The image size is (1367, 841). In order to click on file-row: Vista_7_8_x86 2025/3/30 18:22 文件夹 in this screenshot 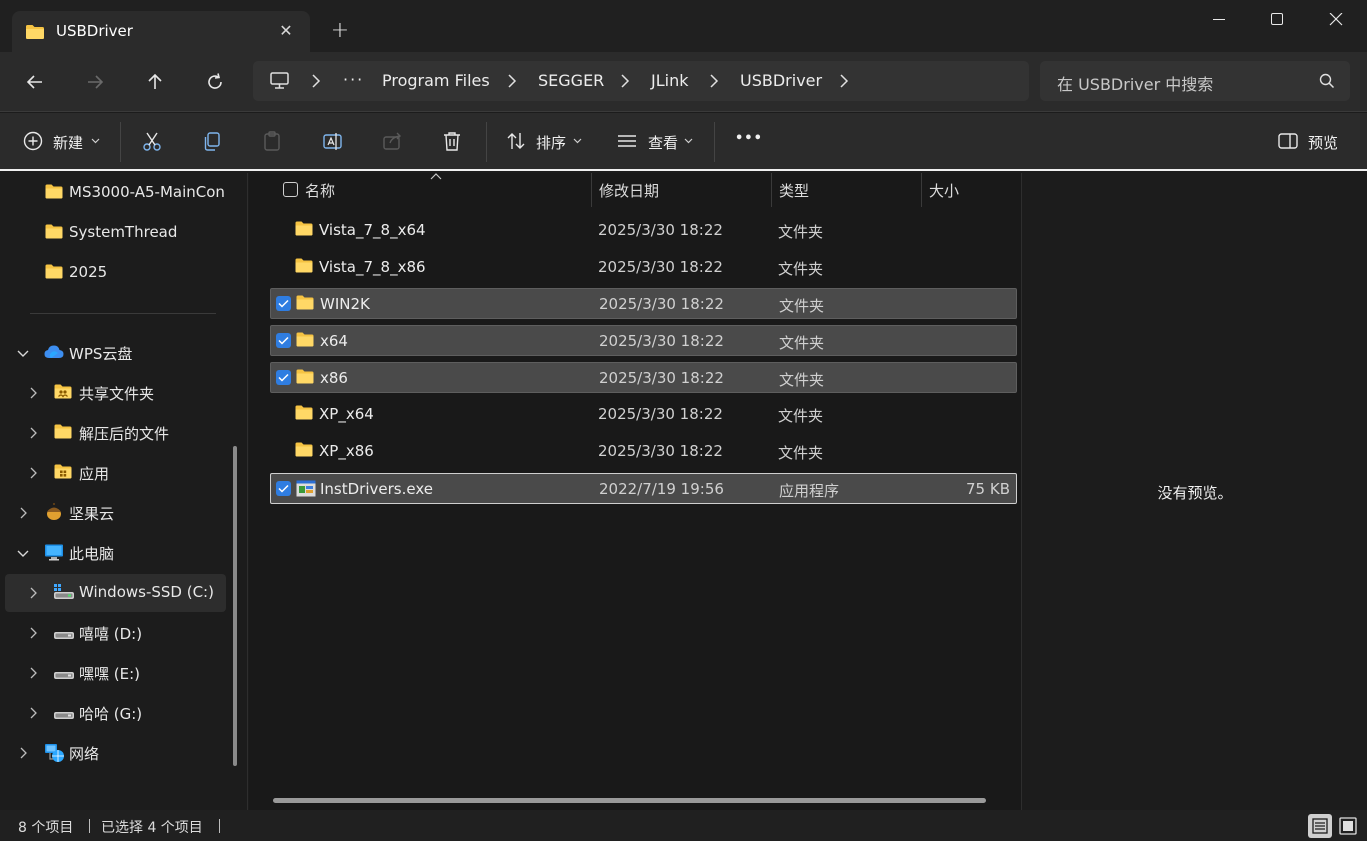, I will do `click(643, 267)`.